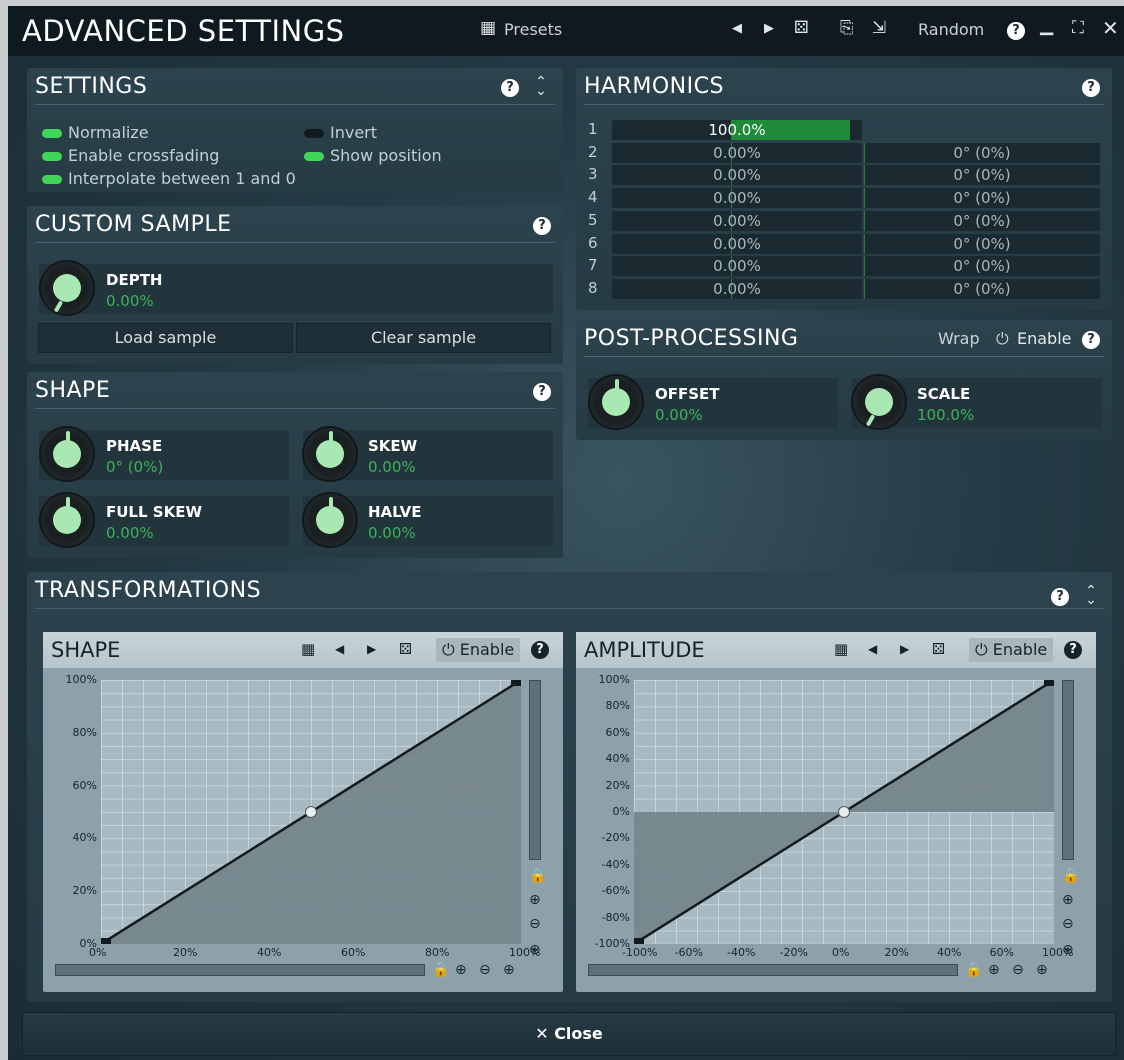 Image resolution: width=1124 pixels, height=1060 pixels. What do you see at coordinates (478, 650) in the screenshot?
I see `shape-enable-button: ⏻ Enable` at bounding box center [478, 650].